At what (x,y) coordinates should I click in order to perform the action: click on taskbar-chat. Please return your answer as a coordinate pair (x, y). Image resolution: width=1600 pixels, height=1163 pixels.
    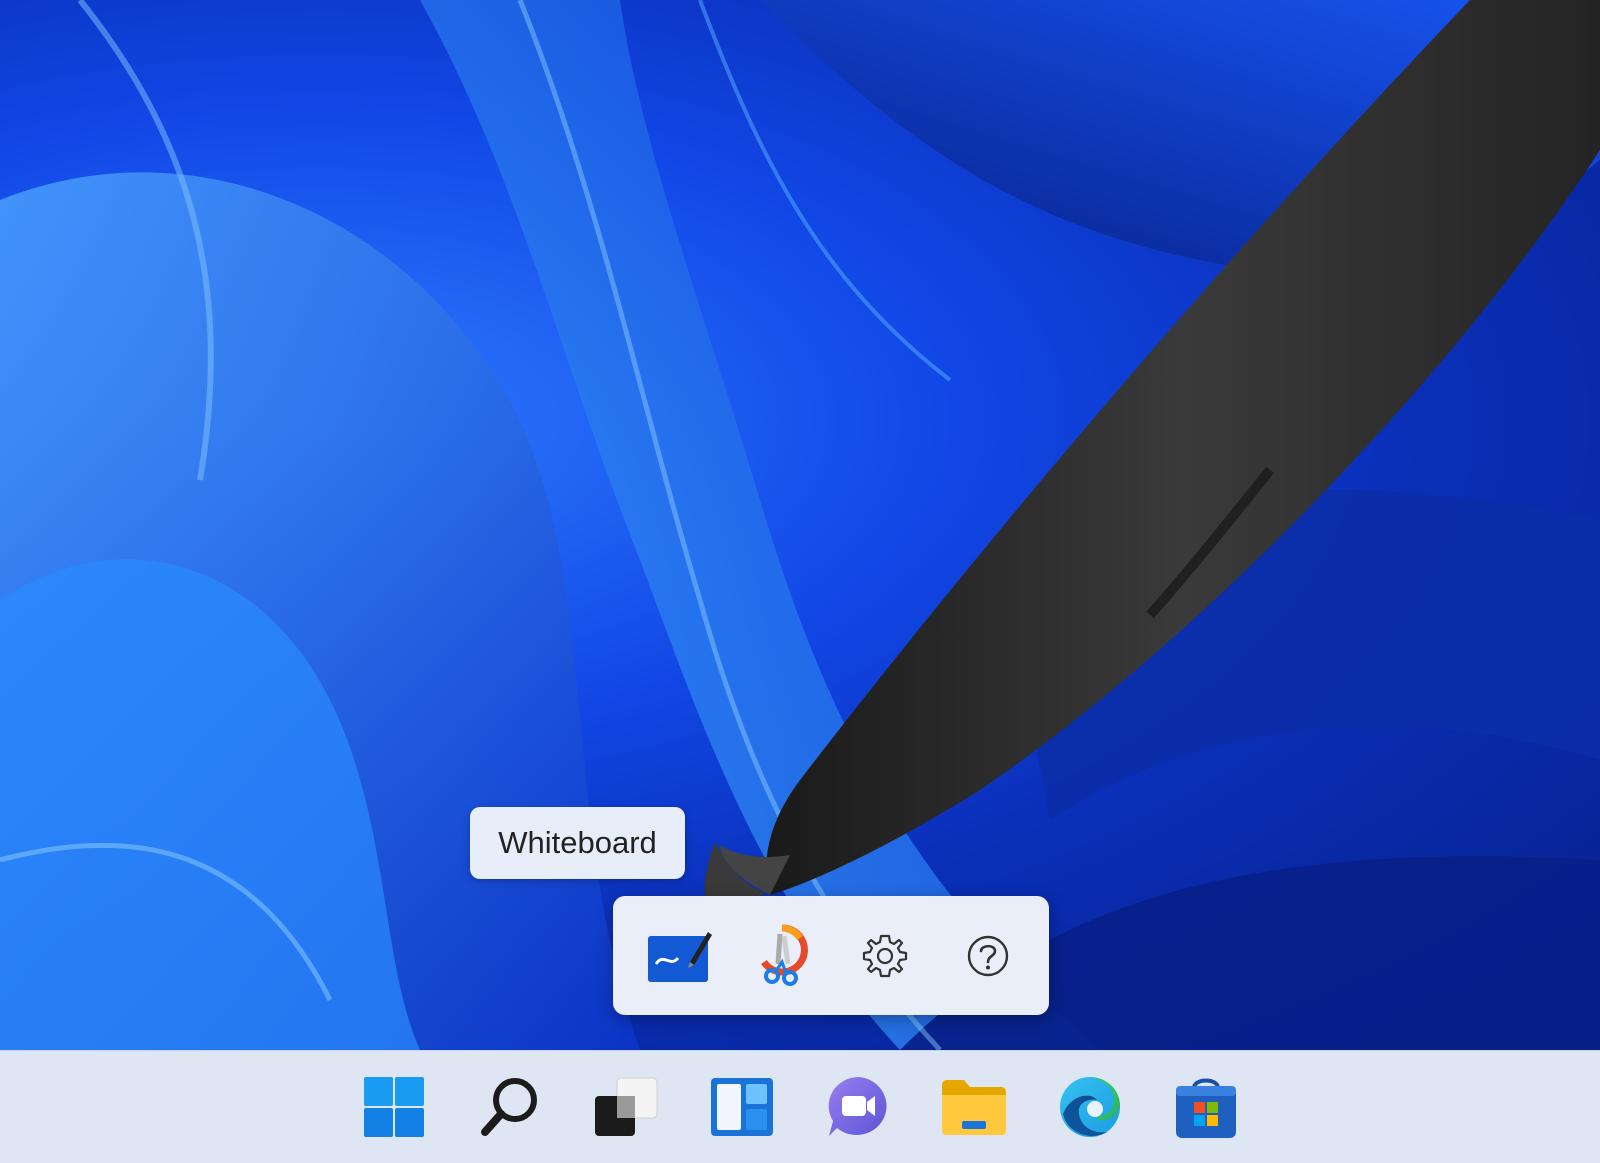
    Looking at the image, I should click on (858, 1107).